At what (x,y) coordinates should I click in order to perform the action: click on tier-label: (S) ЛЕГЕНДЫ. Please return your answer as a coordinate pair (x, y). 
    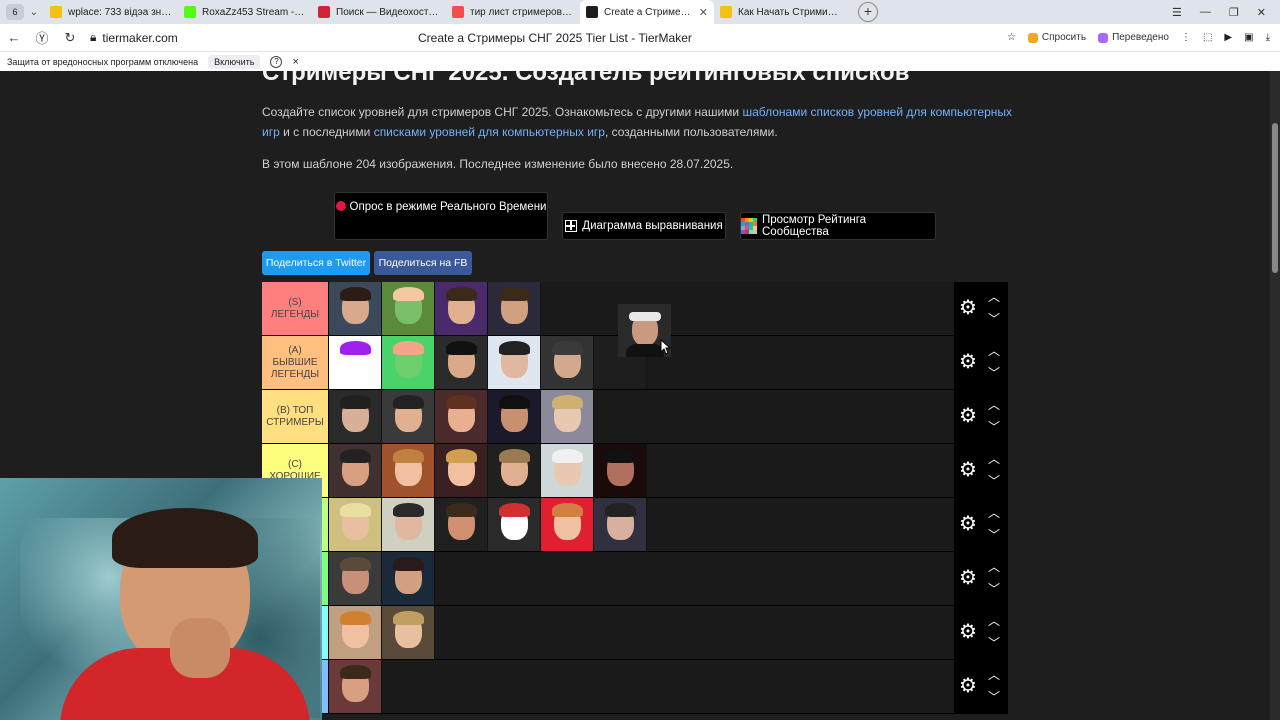
    Looking at the image, I should click on (295, 308).